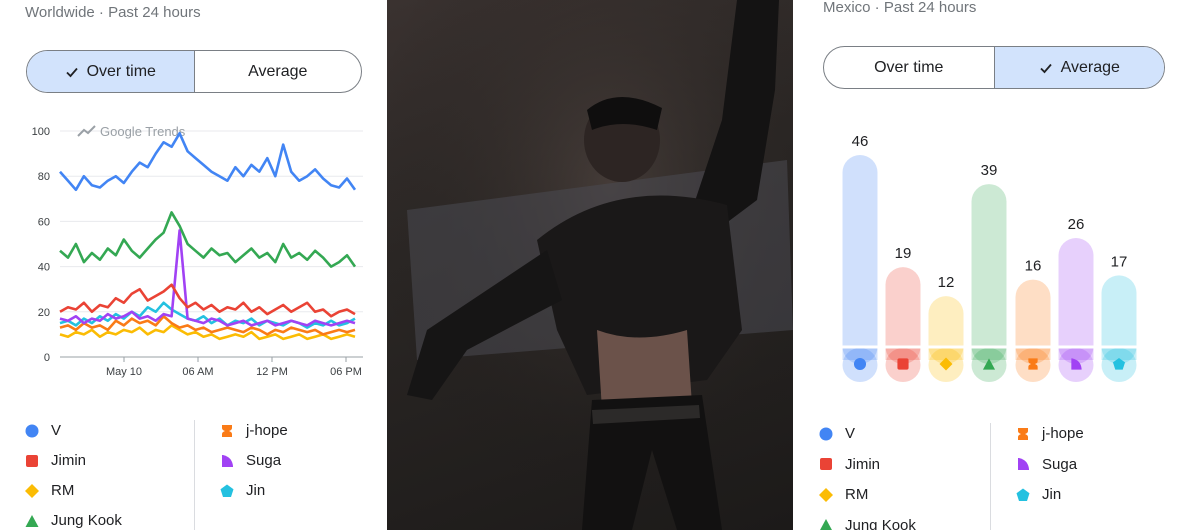 This screenshot has height=530, width=1199. What do you see at coordinates (208, 239) in the screenshot?
I see `series-line-jung-kook` at bounding box center [208, 239].